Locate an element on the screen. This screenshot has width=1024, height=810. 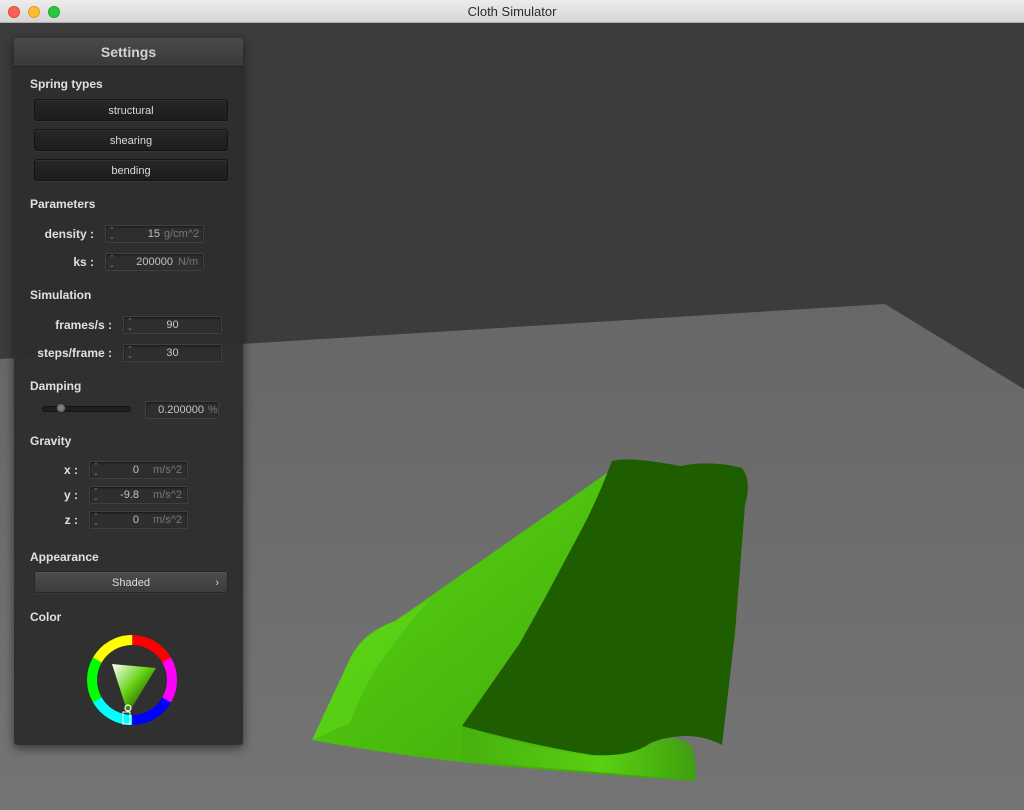
gravity-x-label: x : is located at coordinates (70, 470).